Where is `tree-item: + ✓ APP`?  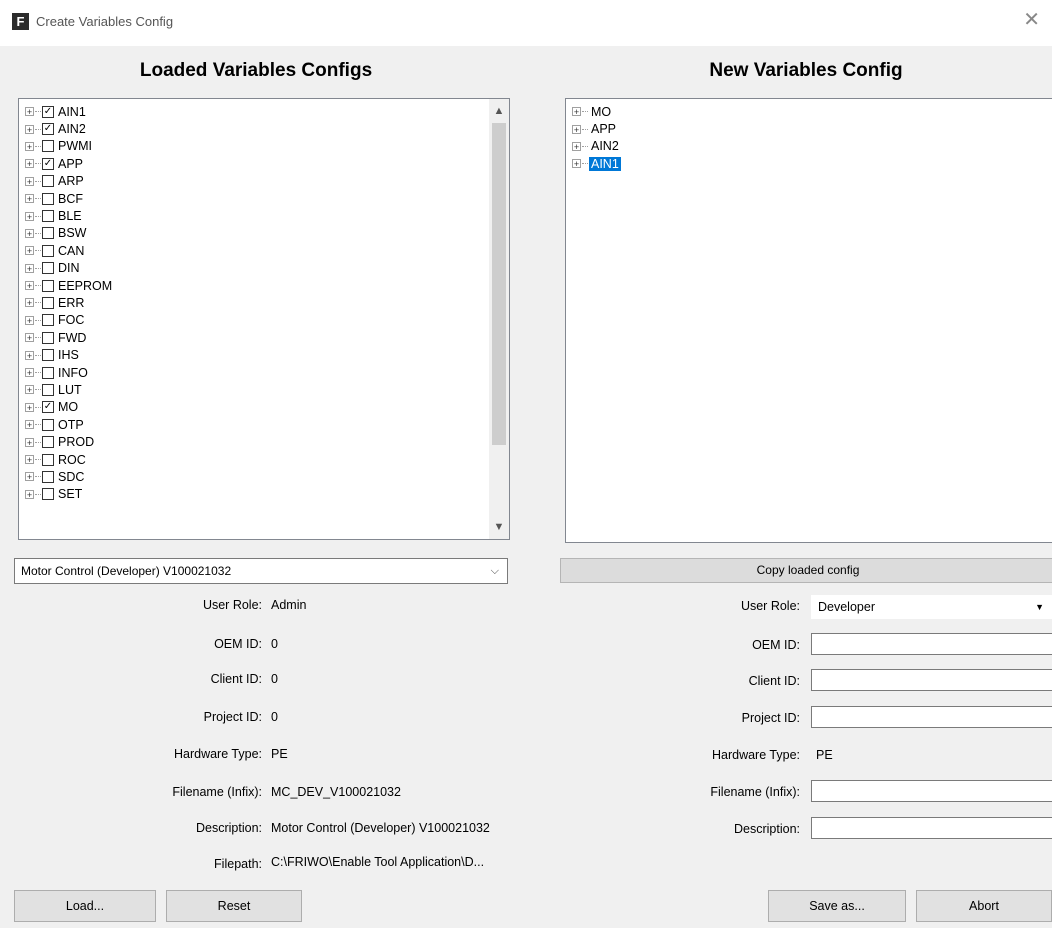
tree-item: + ✓ APP is located at coordinates (69, 163).